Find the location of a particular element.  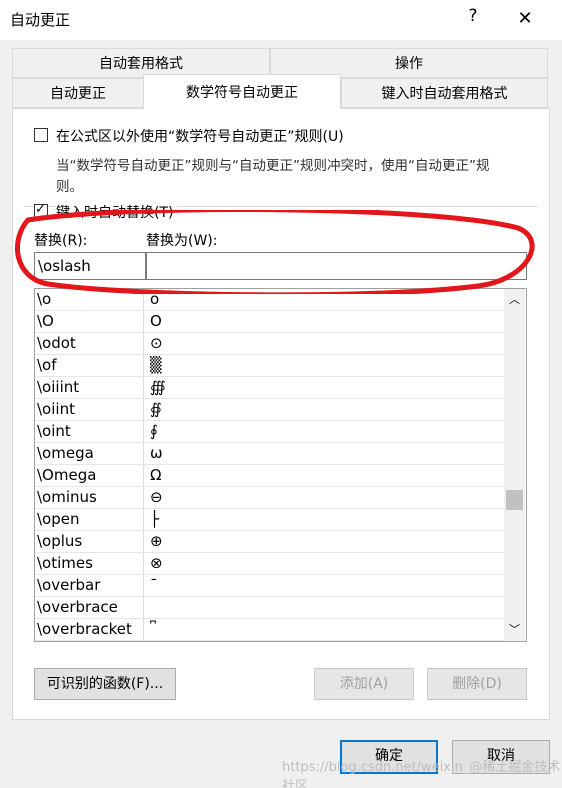

list-item: \oplus ⊕ is located at coordinates (270, 542).